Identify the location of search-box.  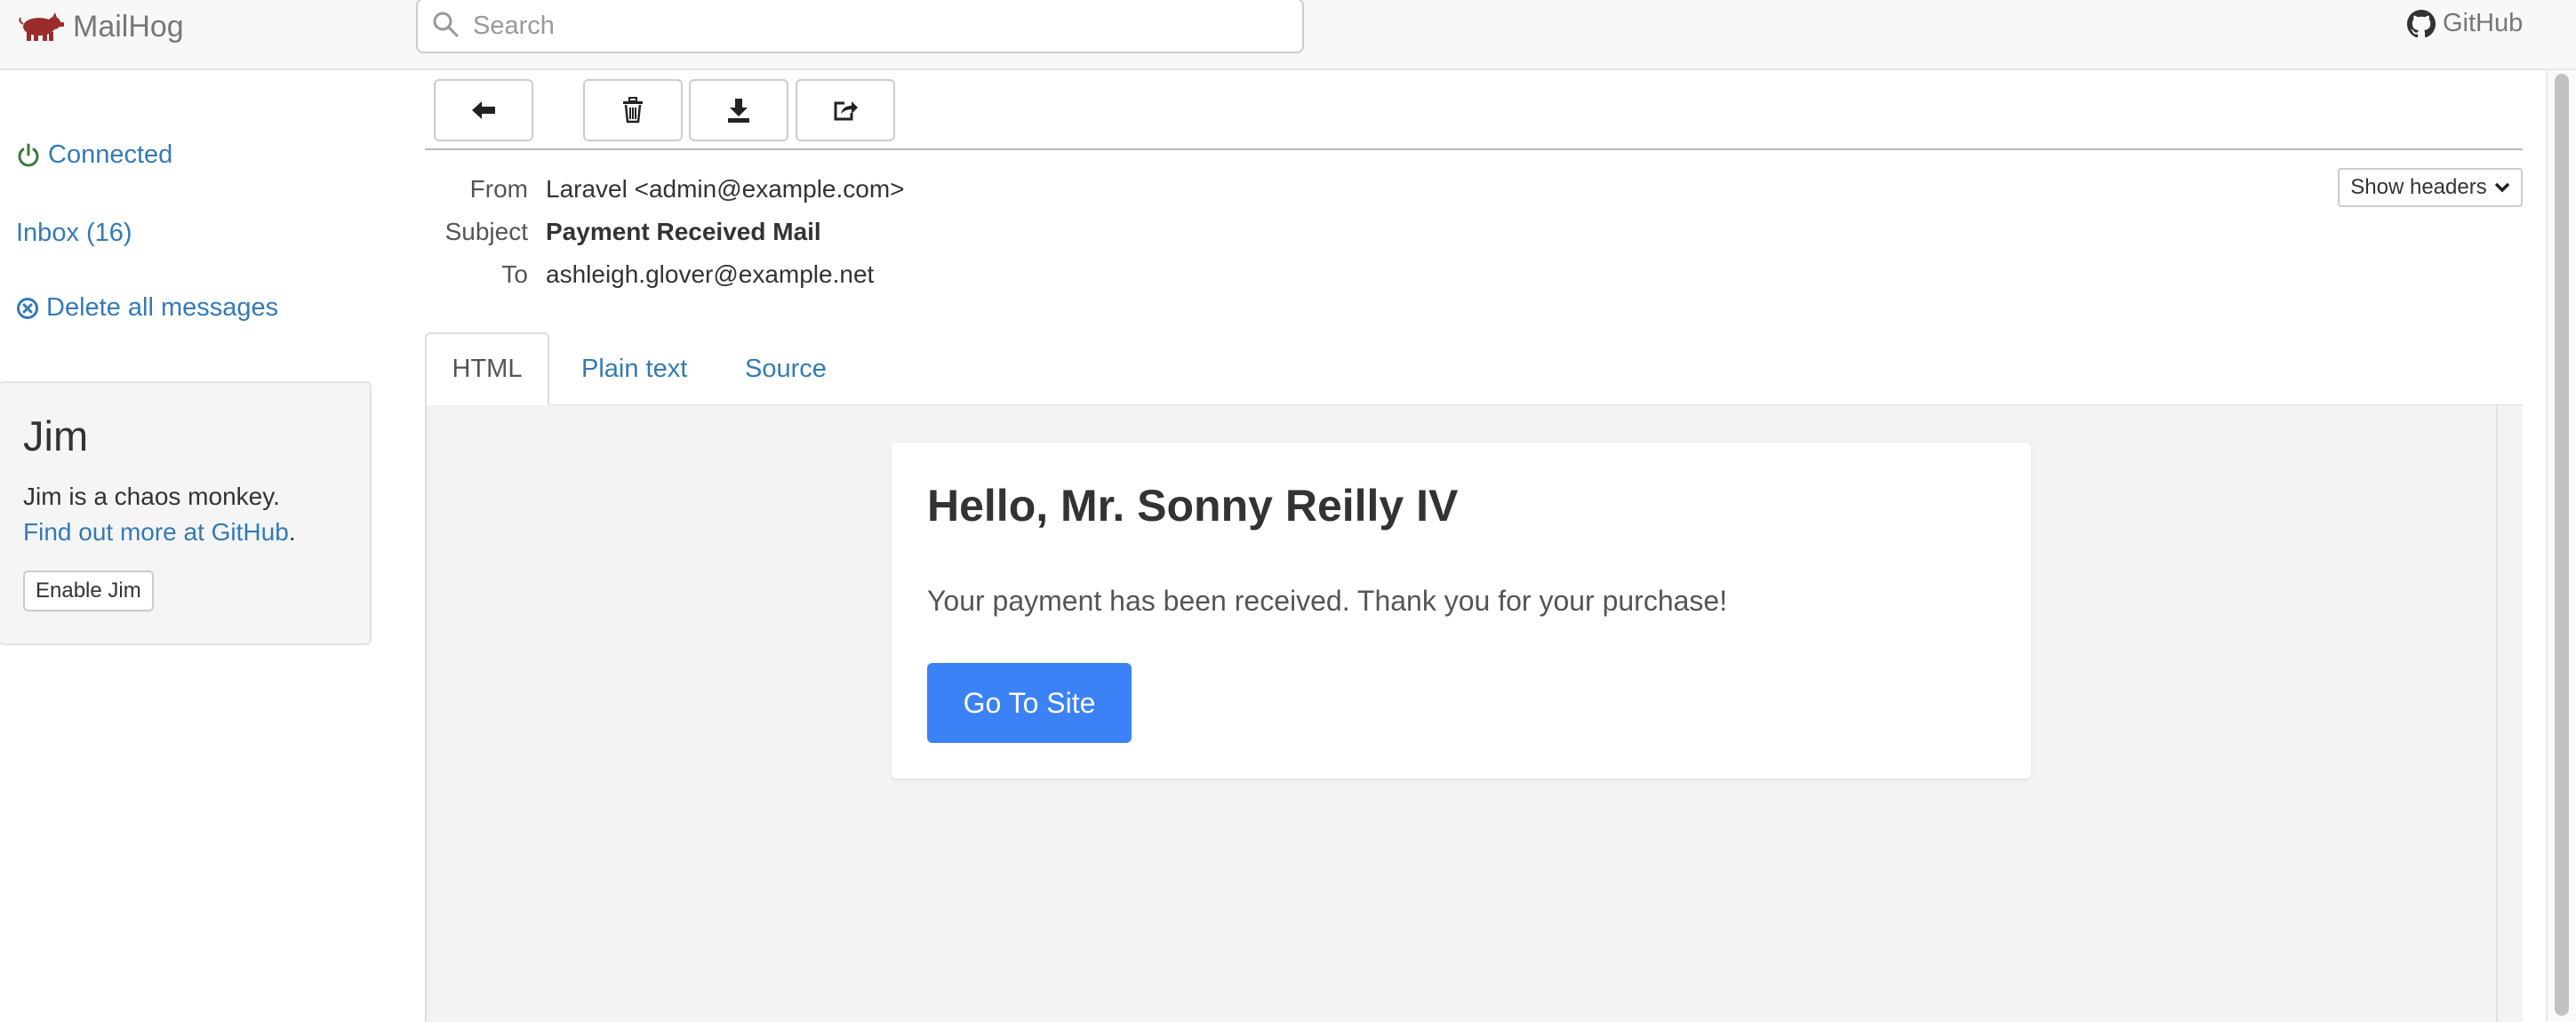
(860, 26).